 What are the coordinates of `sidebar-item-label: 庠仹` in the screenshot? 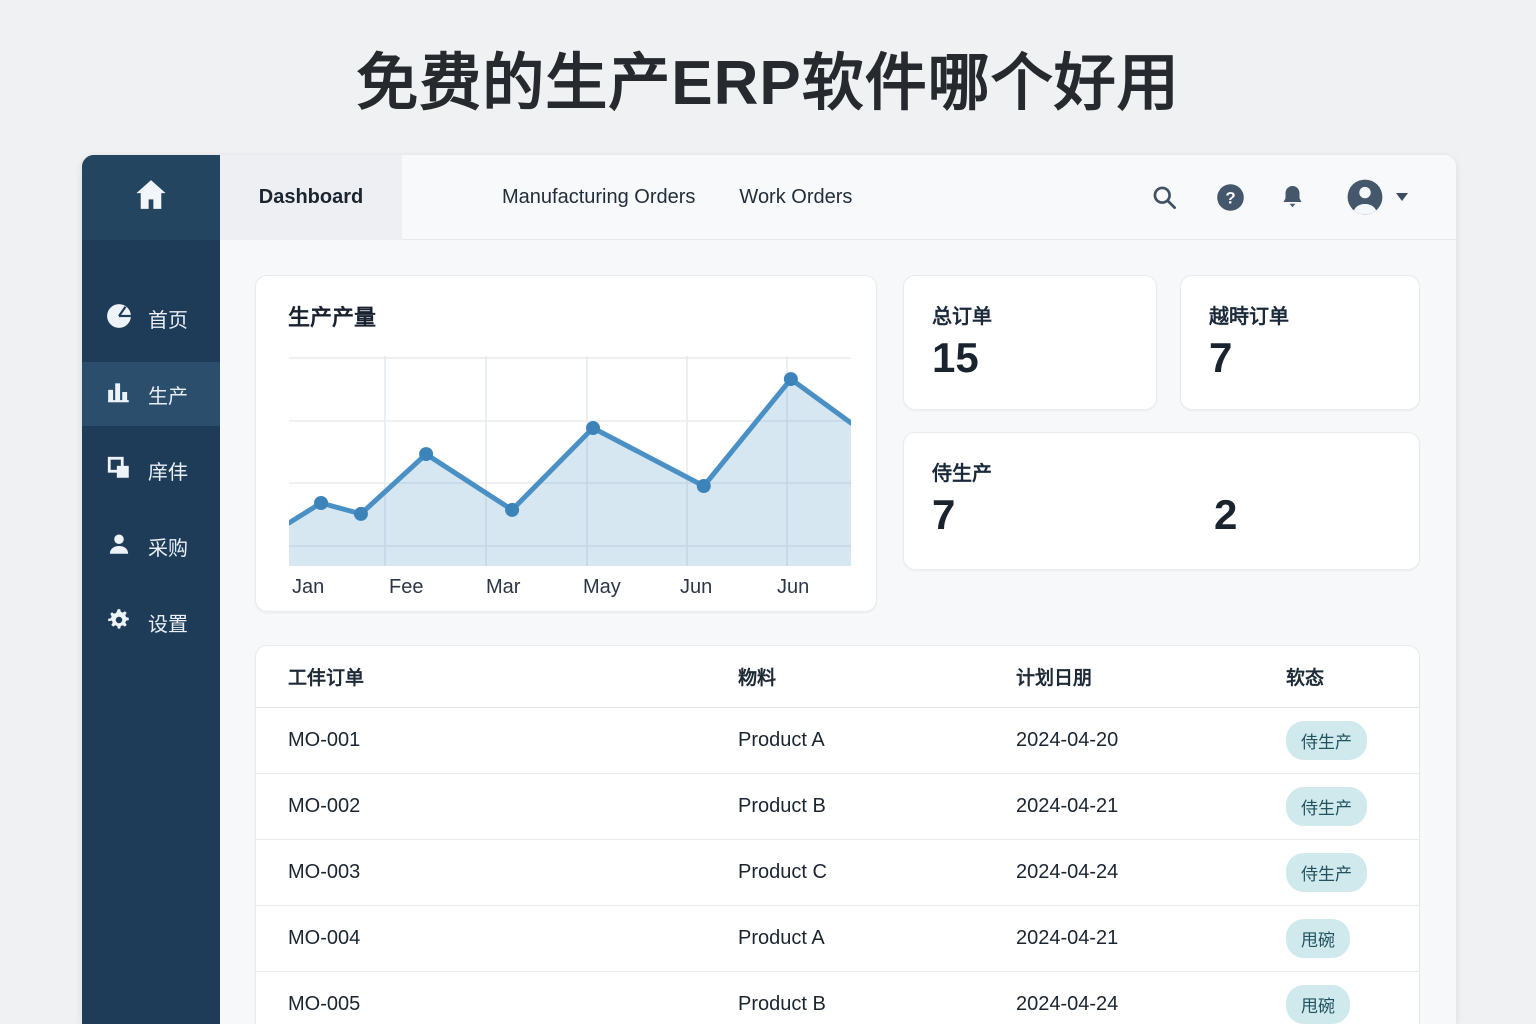 It's located at (168, 472).